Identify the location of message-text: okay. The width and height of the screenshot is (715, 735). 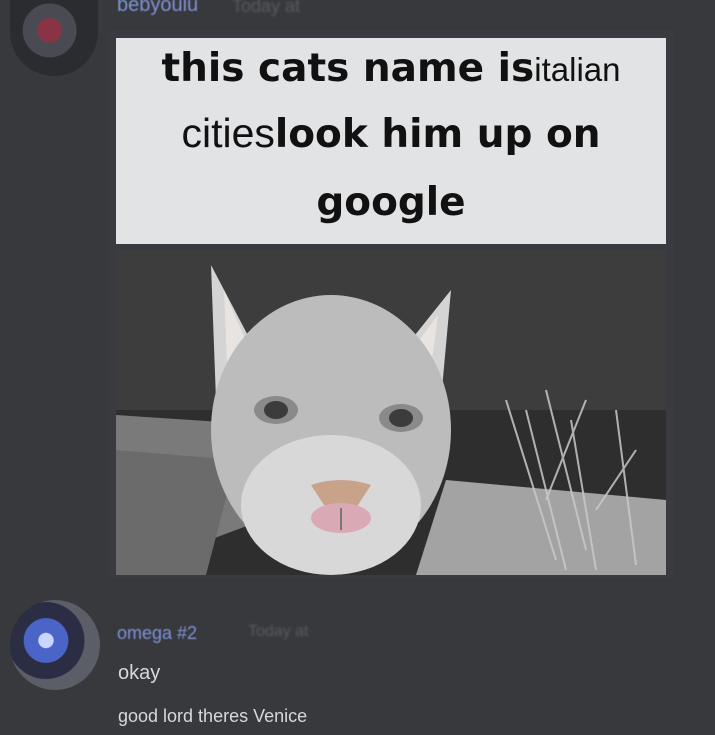
(139, 673).